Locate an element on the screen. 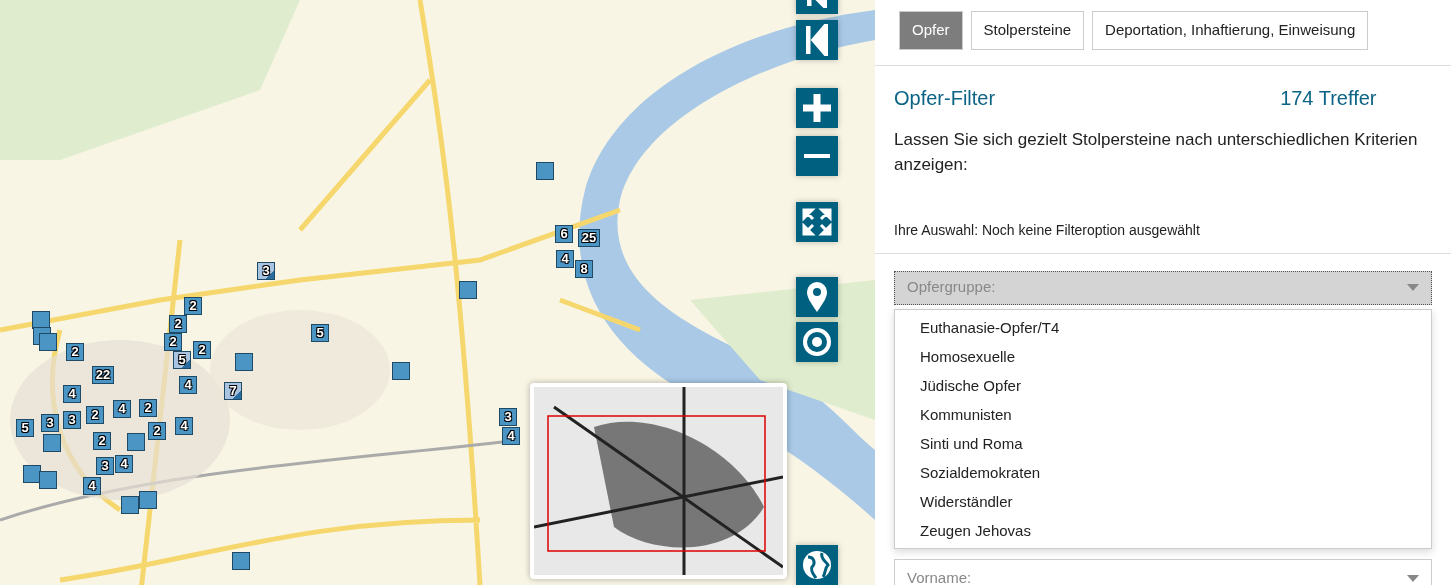 This screenshot has height=585, width=1451. dropdown-option: Jüdische Opfer is located at coordinates (1163, 385).